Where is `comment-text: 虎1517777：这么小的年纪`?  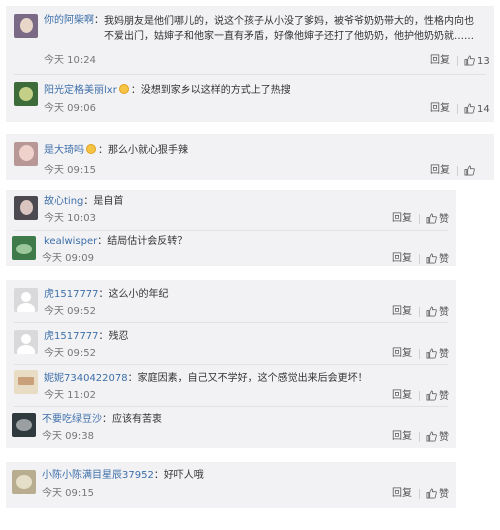
comment-text: 虎1517777：这么小的年纪 is located at coordinates (106, 294).